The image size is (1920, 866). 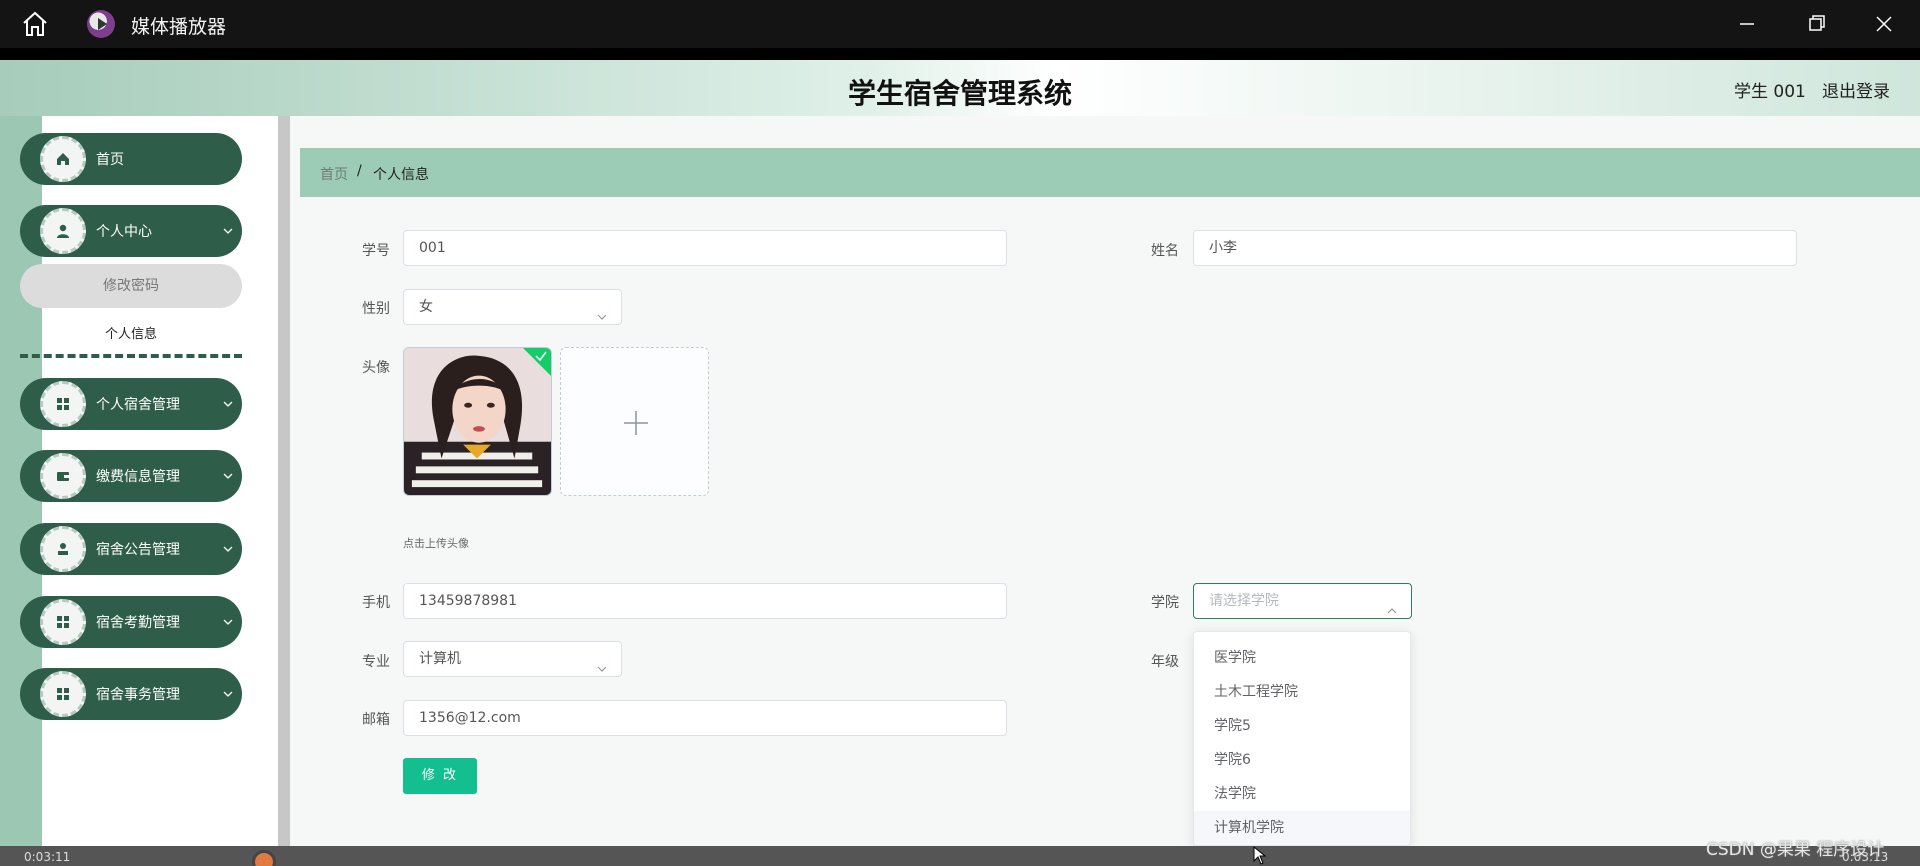 I want to click on phone-field: 13459878981, so click(x=705, y=601).